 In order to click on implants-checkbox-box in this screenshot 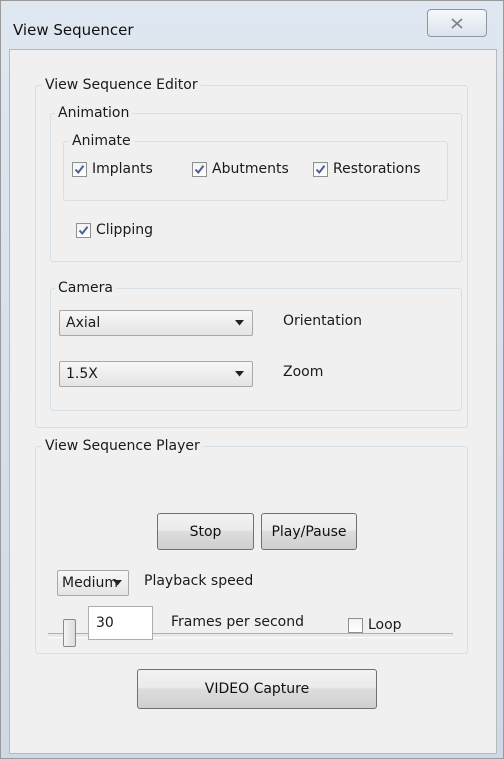, I will do `click(79, 169)`.